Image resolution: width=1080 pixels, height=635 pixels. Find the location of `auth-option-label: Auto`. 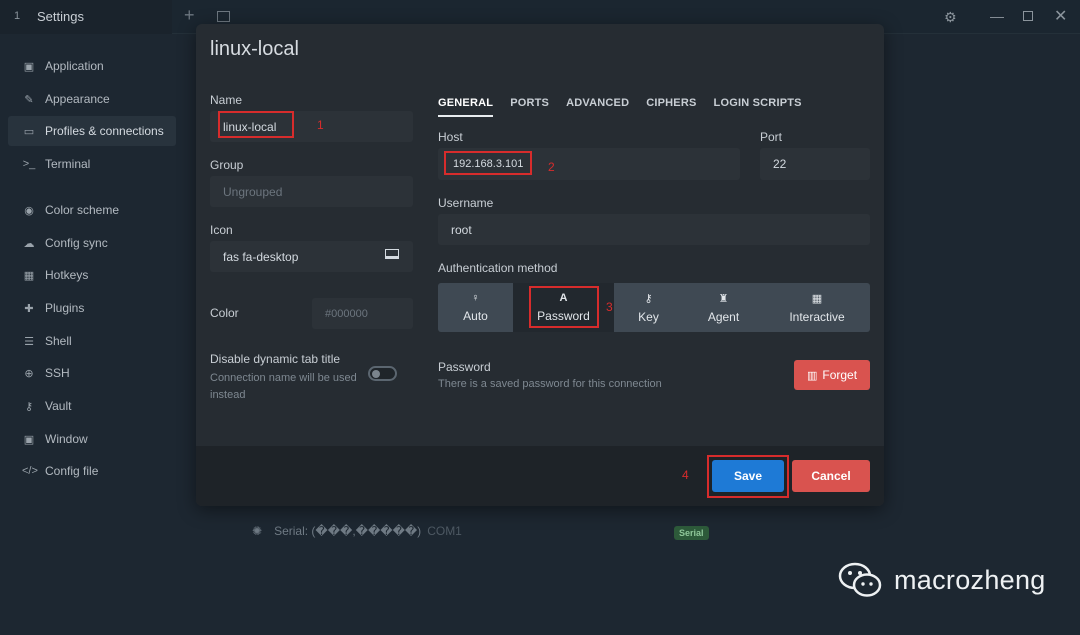

auth-option-label: Auto is located at coordinates (475, 316).